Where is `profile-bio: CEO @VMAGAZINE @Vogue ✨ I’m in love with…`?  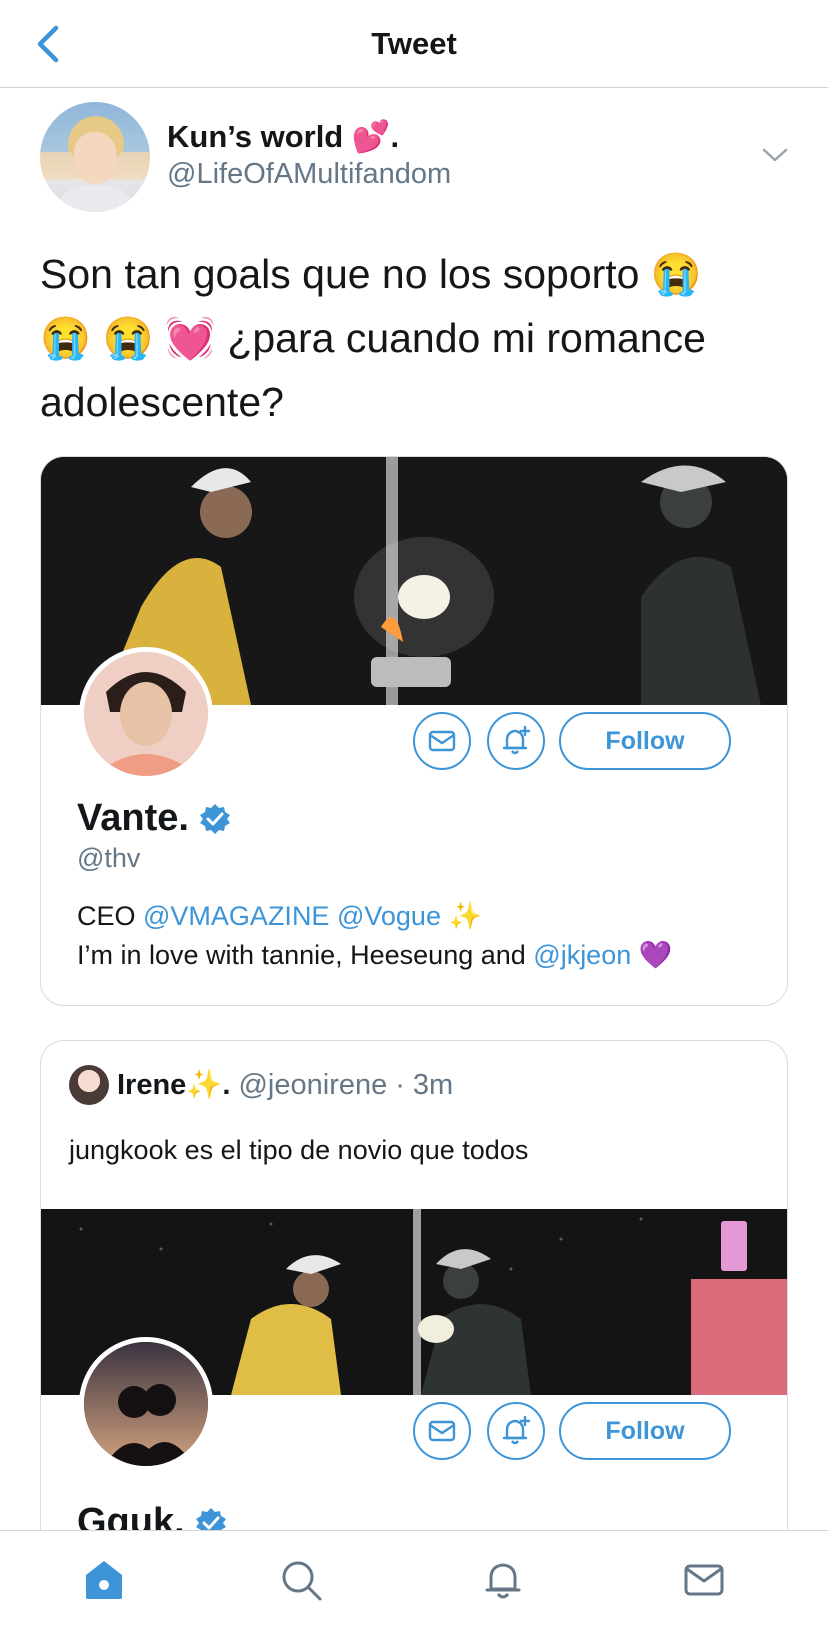 profile-bio: CEO @VMAGAZINE @Vogue ✨ I’m in love with… is located at coordinates (375, 935).